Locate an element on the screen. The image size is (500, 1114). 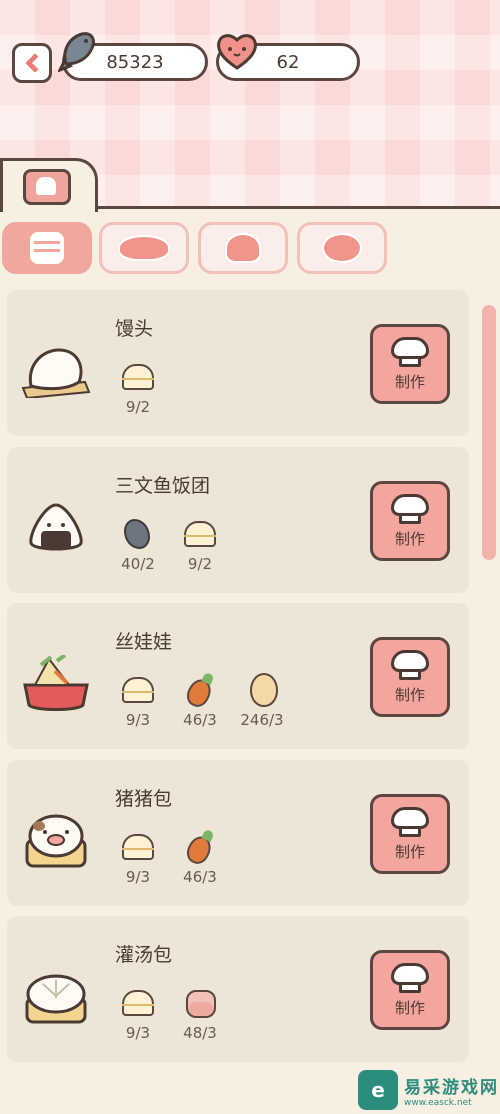
ingredient-qty: 246/3 is located at coordinates (262, 720).